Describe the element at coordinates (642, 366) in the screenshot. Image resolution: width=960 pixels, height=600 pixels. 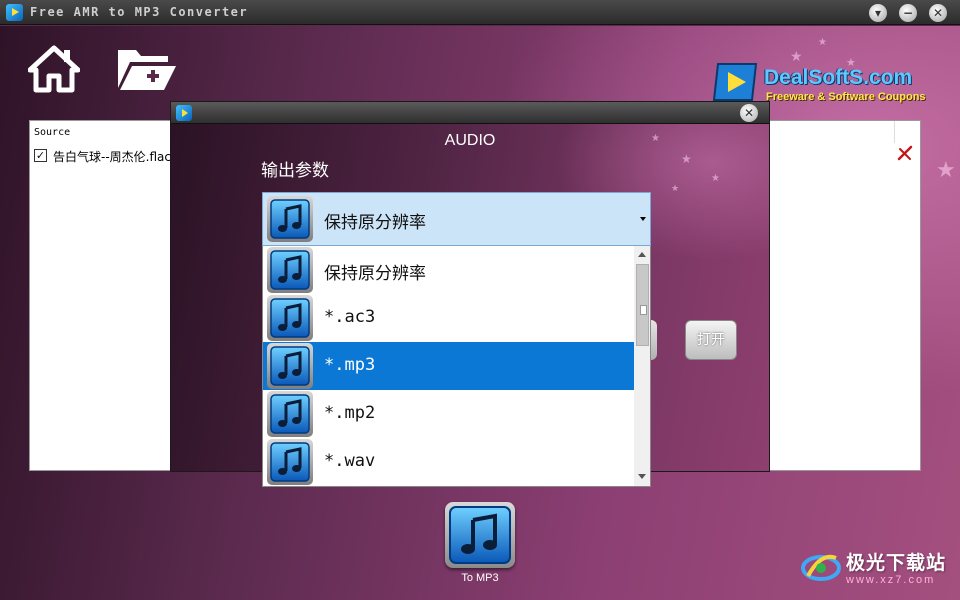
I see `list-scrollbar` at that location.